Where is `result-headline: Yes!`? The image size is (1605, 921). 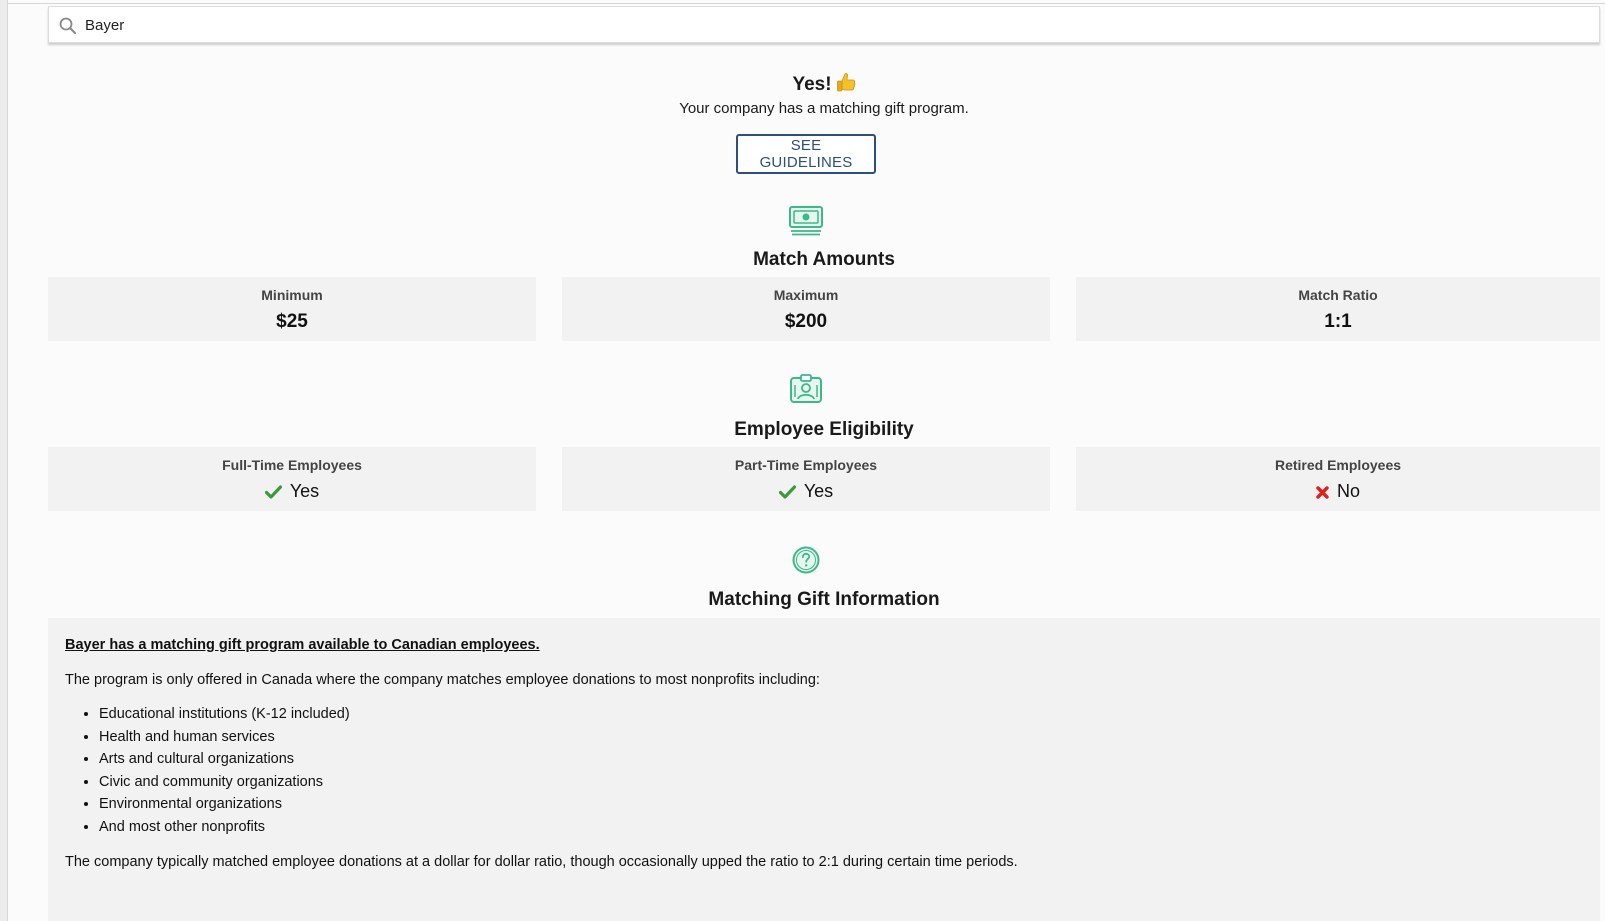
result-headline: Yes! is located at coordinates (824, 84).